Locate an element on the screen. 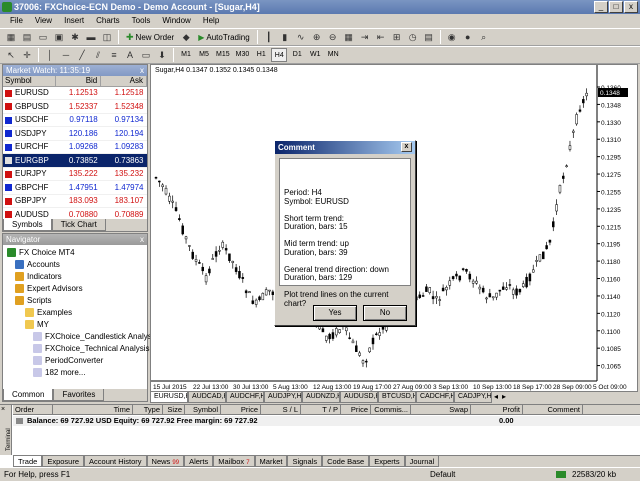 This screenshot has height=481, width=640. tab-mailbox: Mailbox 7 is located at coordinates (234, 461).